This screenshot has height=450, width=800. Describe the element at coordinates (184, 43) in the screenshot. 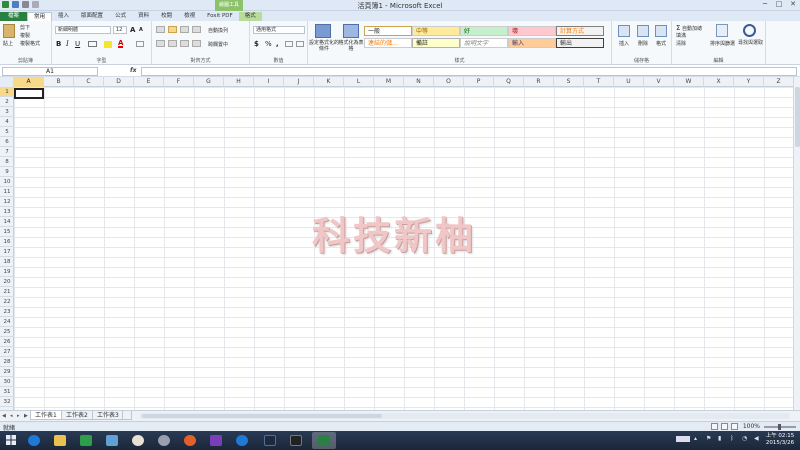

I see `align-right-icon` at that location.